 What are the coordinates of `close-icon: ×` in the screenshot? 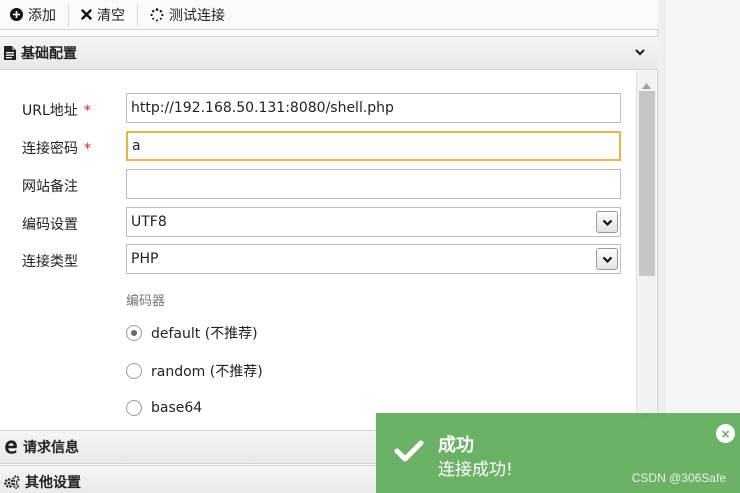 It's located at (725, 433).